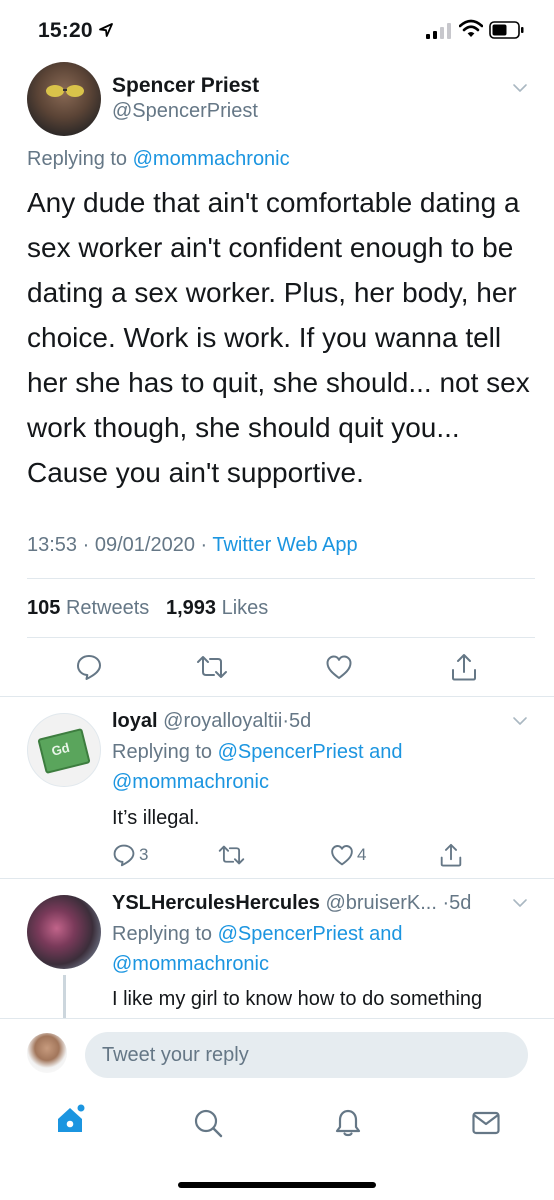 The width and height of the screenshot is (554, 1200). Describe the element at coordinates (135, 721) in the screenshot. I see `display-name: loyal` at that location.